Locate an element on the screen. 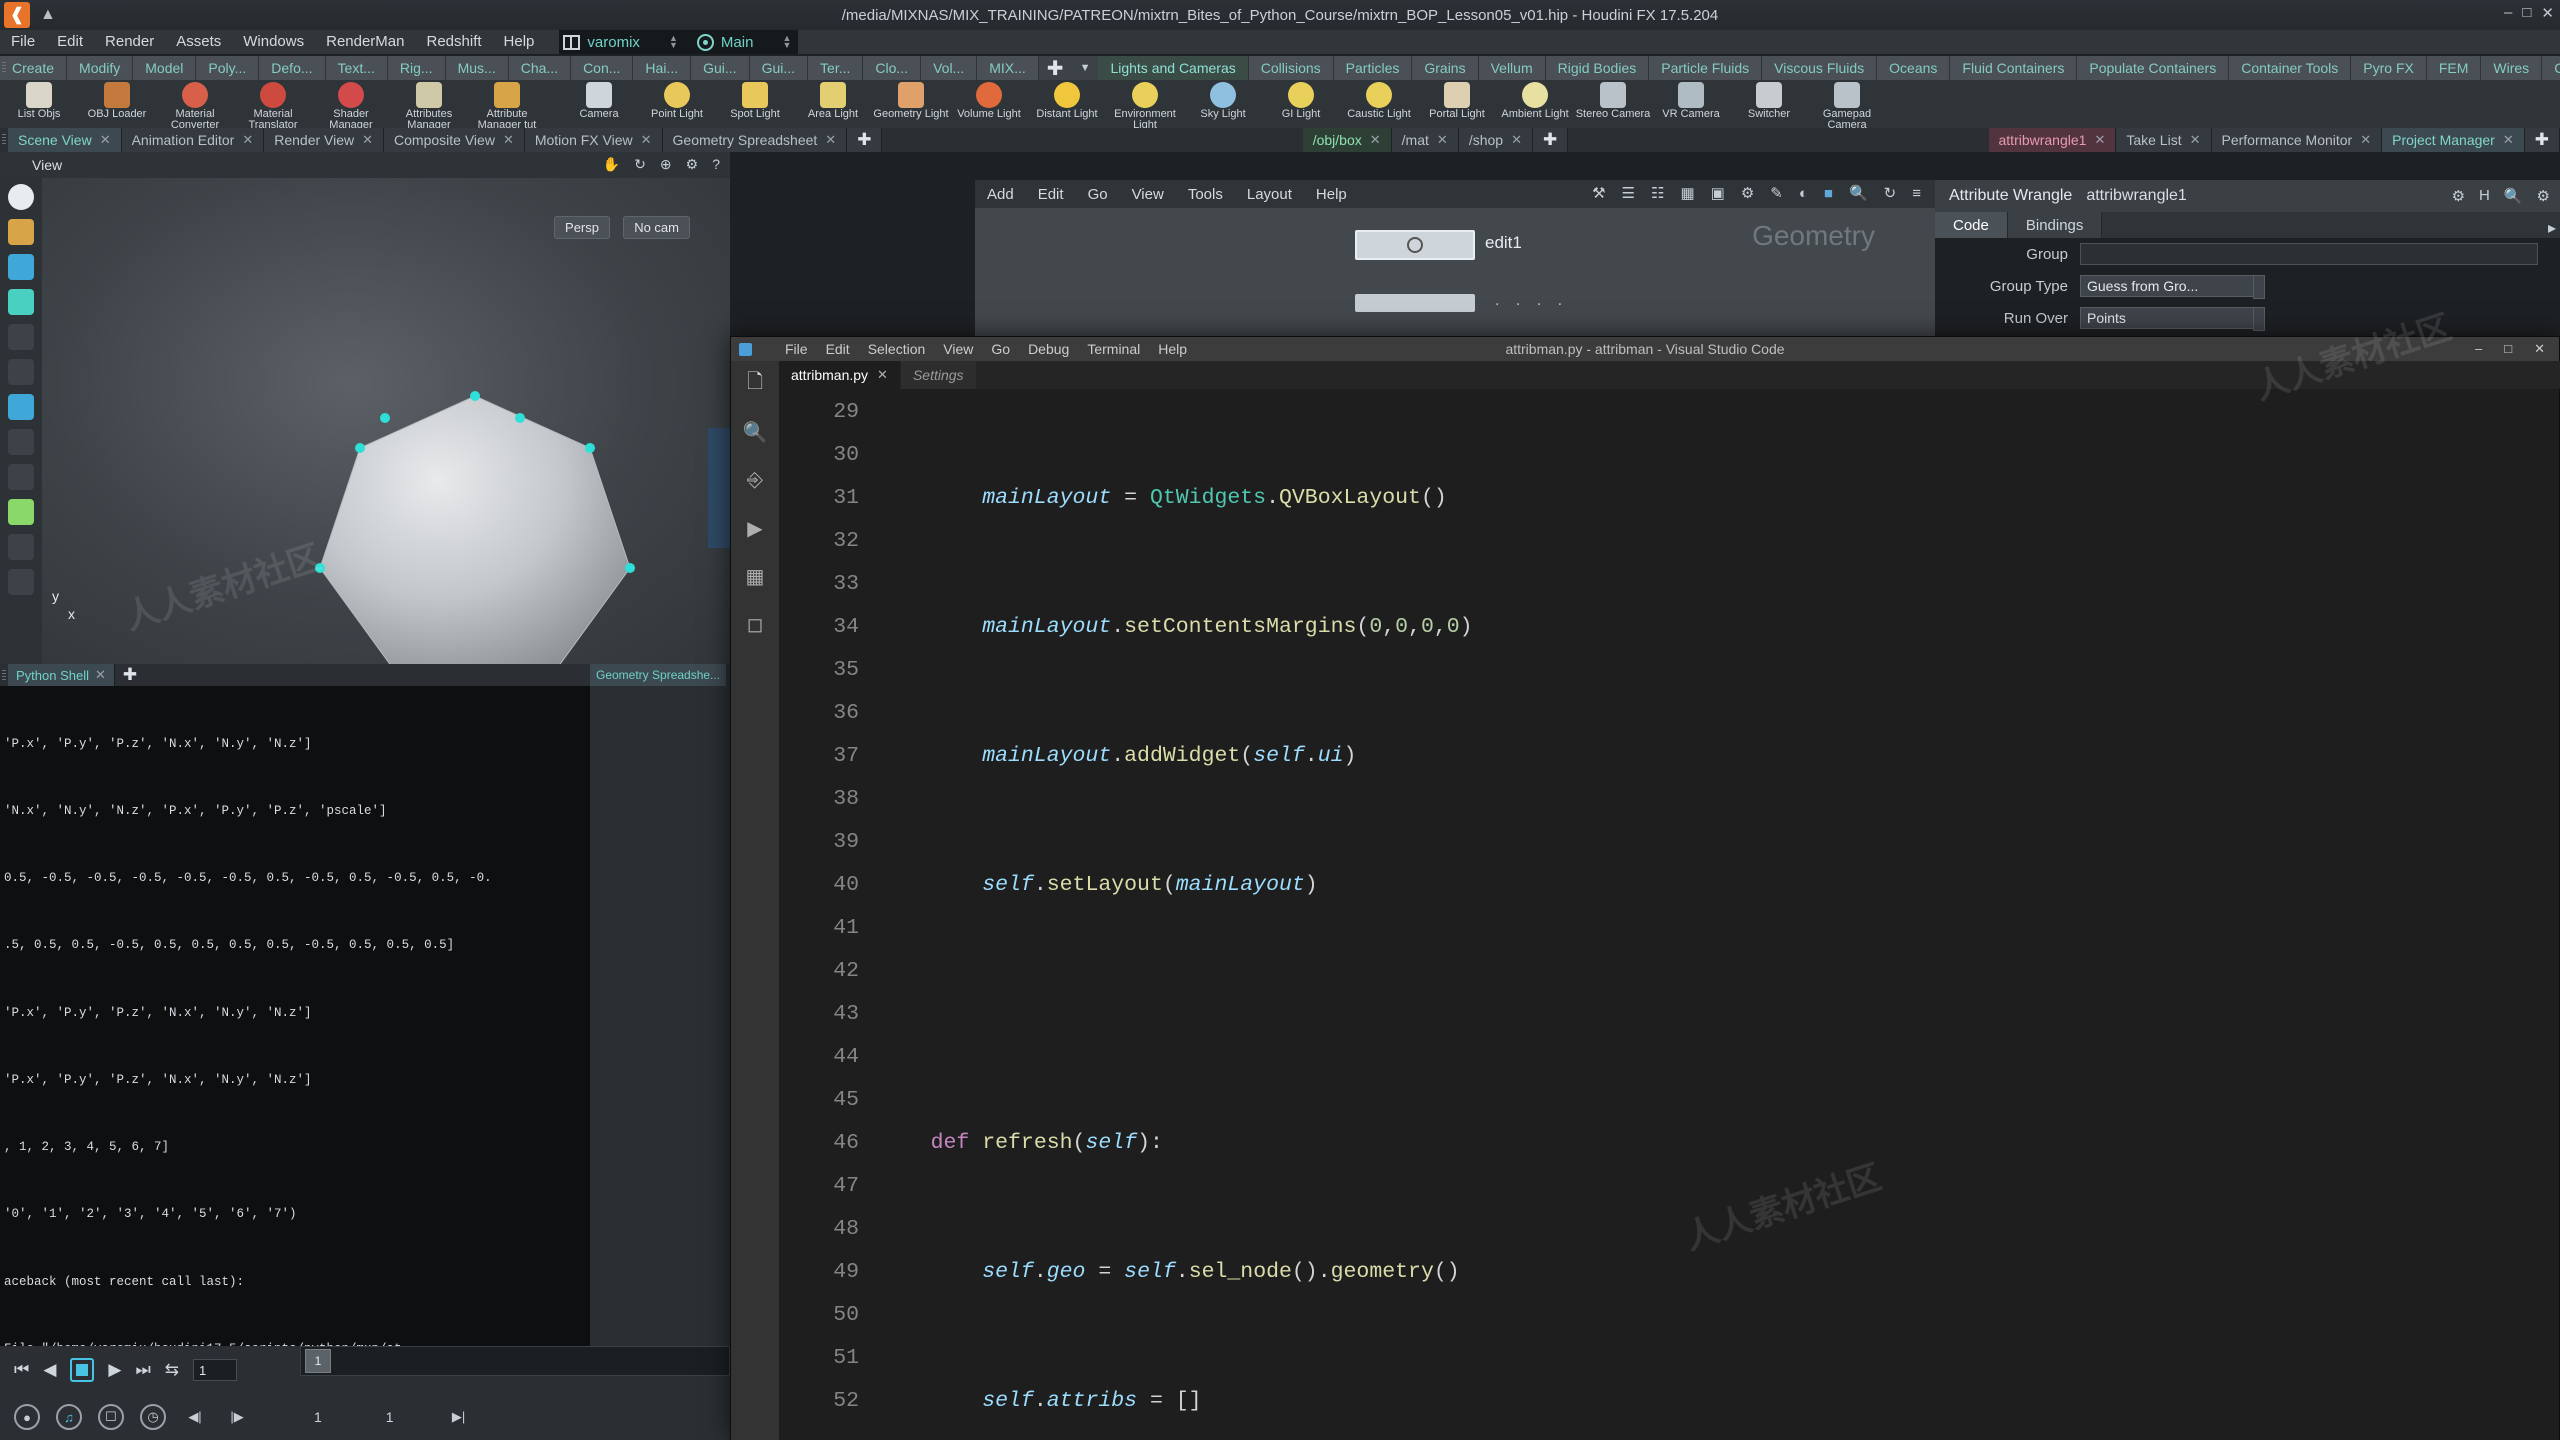  close-button: ✕ is located at coordinates (2547, 13).